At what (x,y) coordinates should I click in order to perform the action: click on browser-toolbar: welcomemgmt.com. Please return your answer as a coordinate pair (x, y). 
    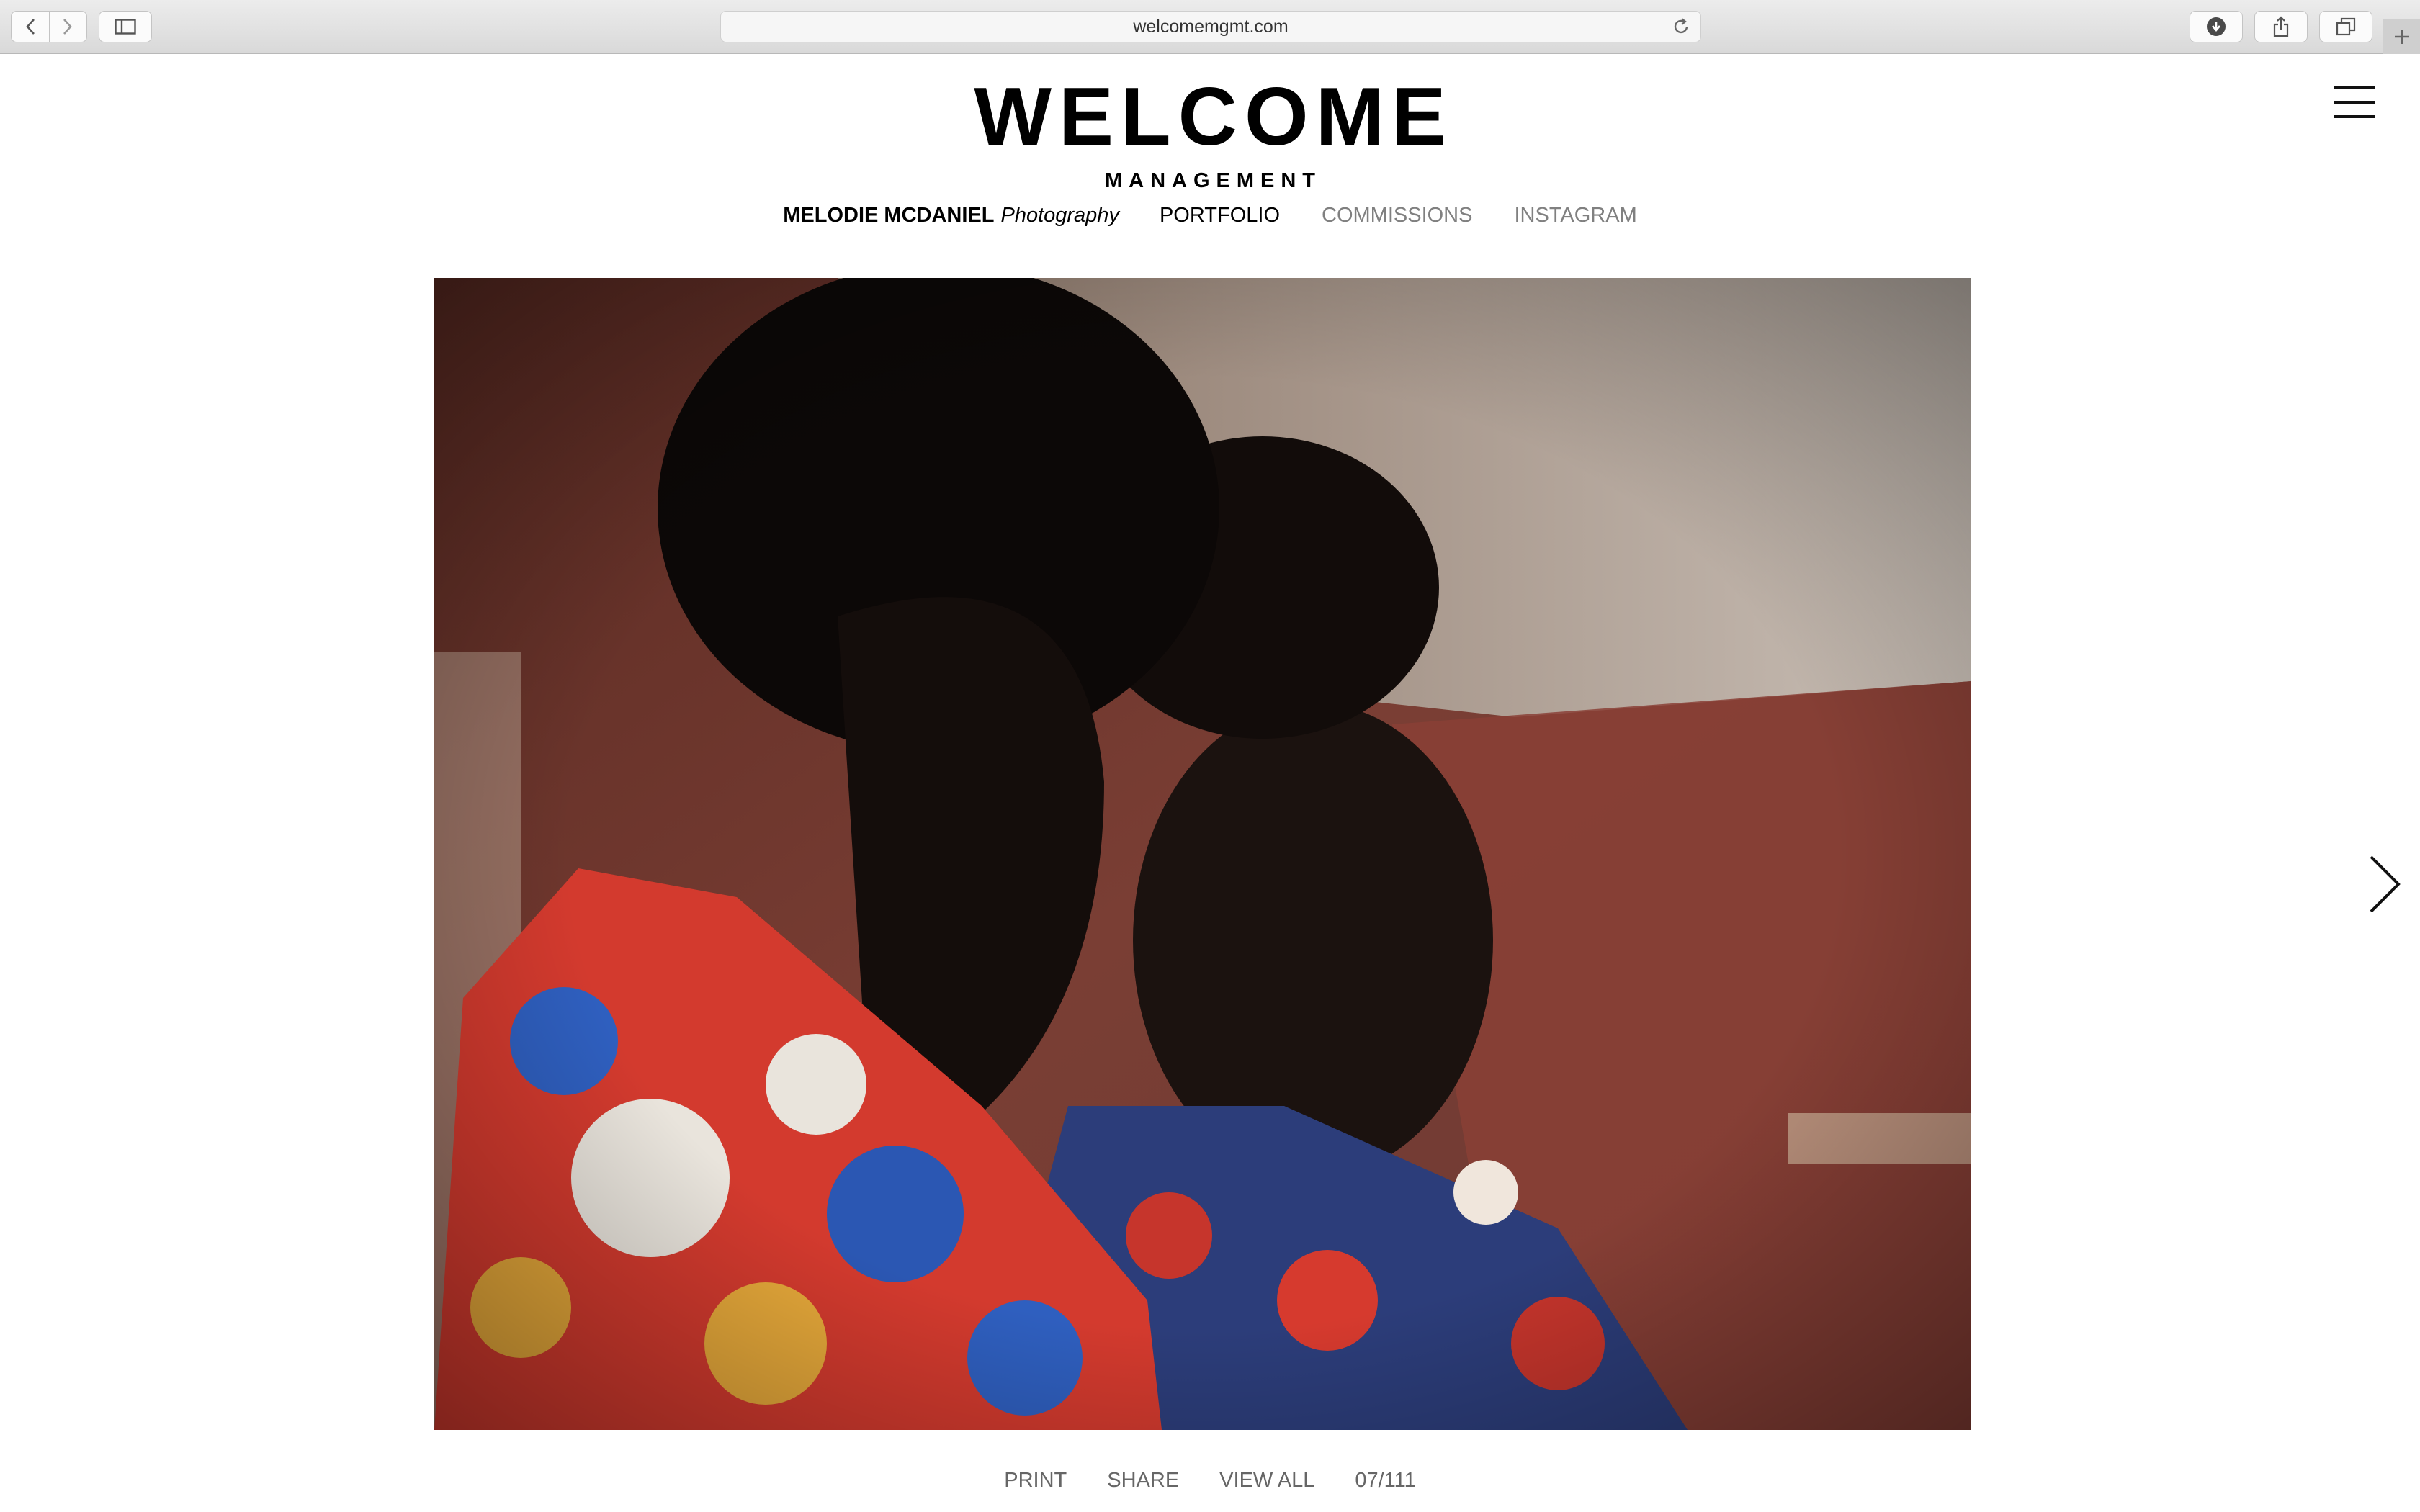
    Looking at the image, I should click on (1210, 27).